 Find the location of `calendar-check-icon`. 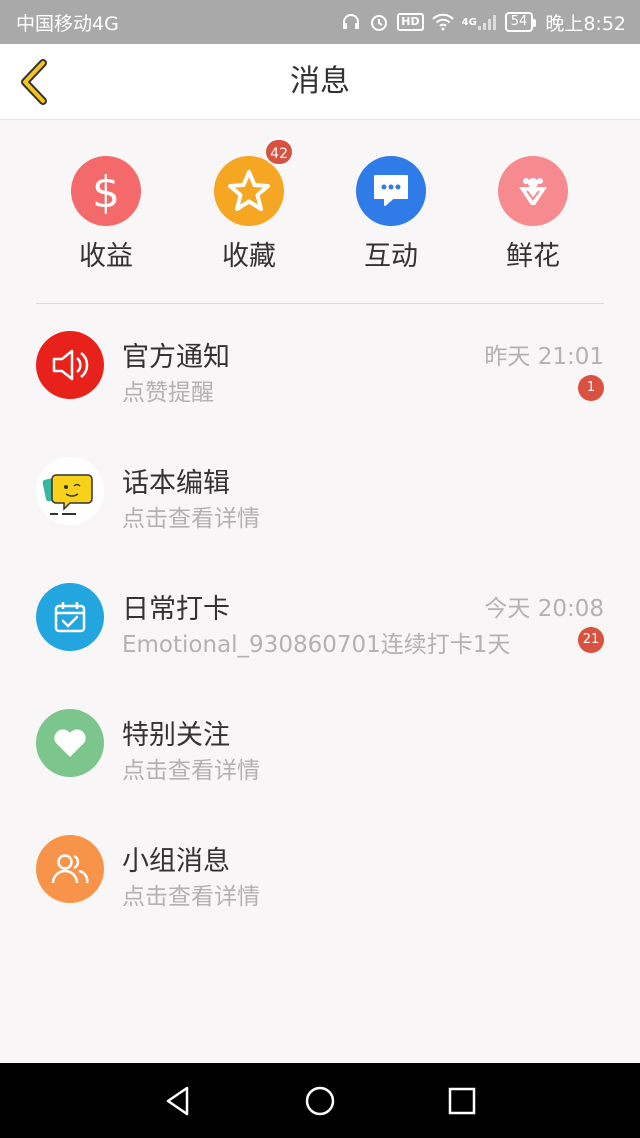

calendar-check-icon is located at coordinates (70, 617).